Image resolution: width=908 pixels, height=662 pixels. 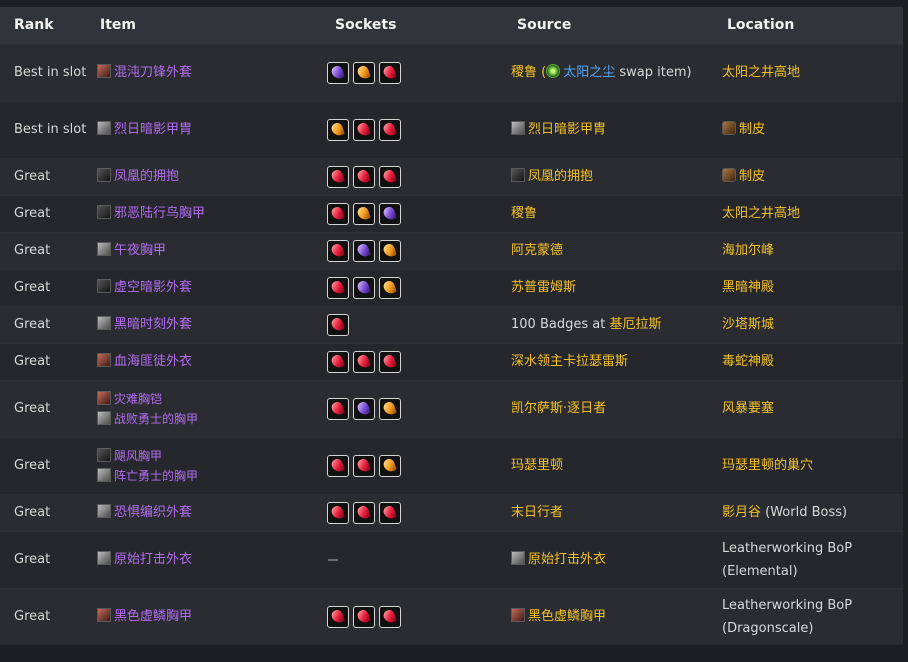 I want to click on source-link: 玛瑟里顿, so click(x=537, y=465).